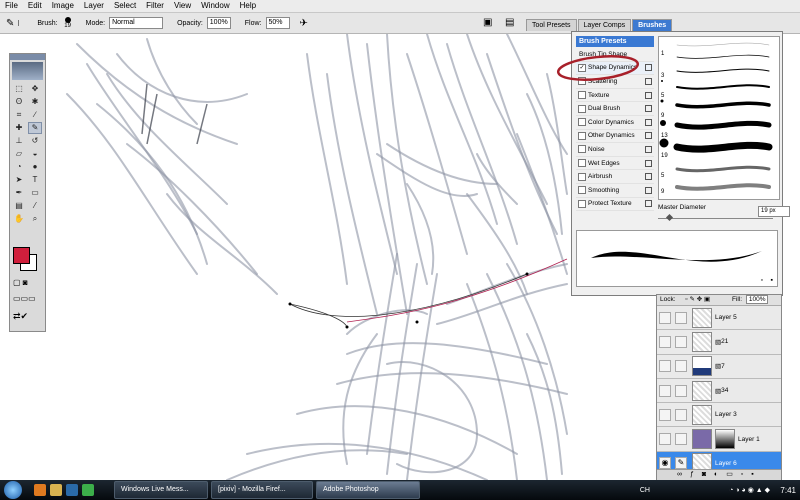 The image size is (800, 500). I want to click on clone-stamp-tool-icon: ⊥, so click(19, 141).